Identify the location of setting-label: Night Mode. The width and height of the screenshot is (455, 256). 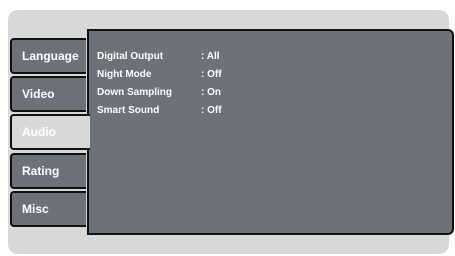
(124, 74).